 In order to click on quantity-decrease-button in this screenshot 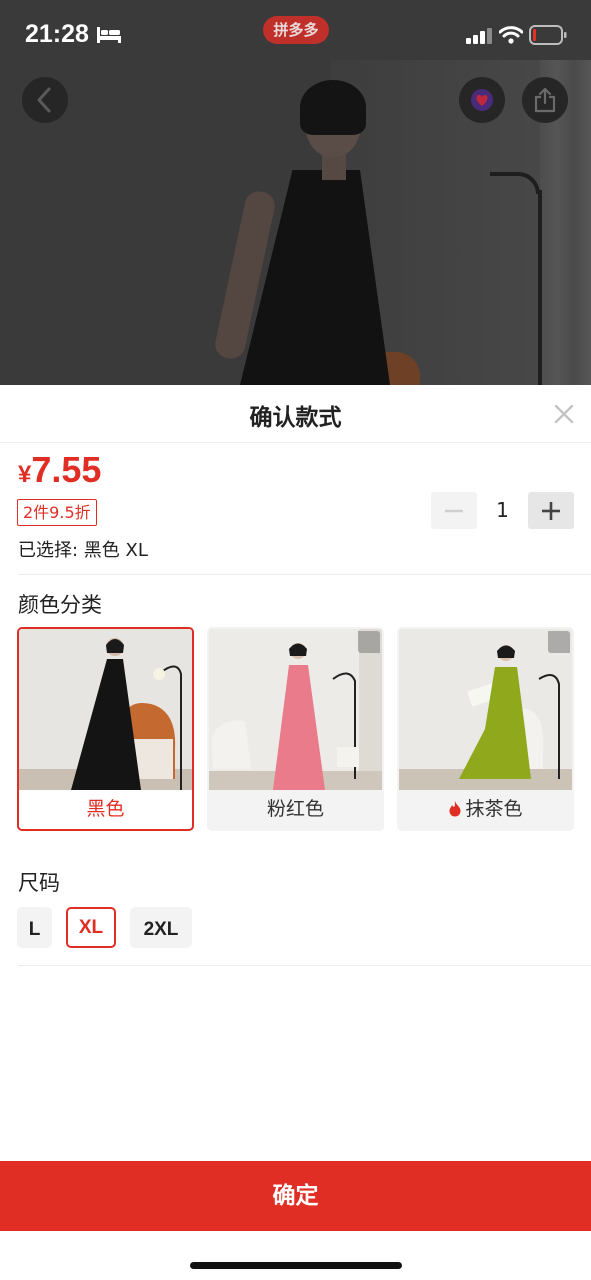, I will do `click(454, 510)`.